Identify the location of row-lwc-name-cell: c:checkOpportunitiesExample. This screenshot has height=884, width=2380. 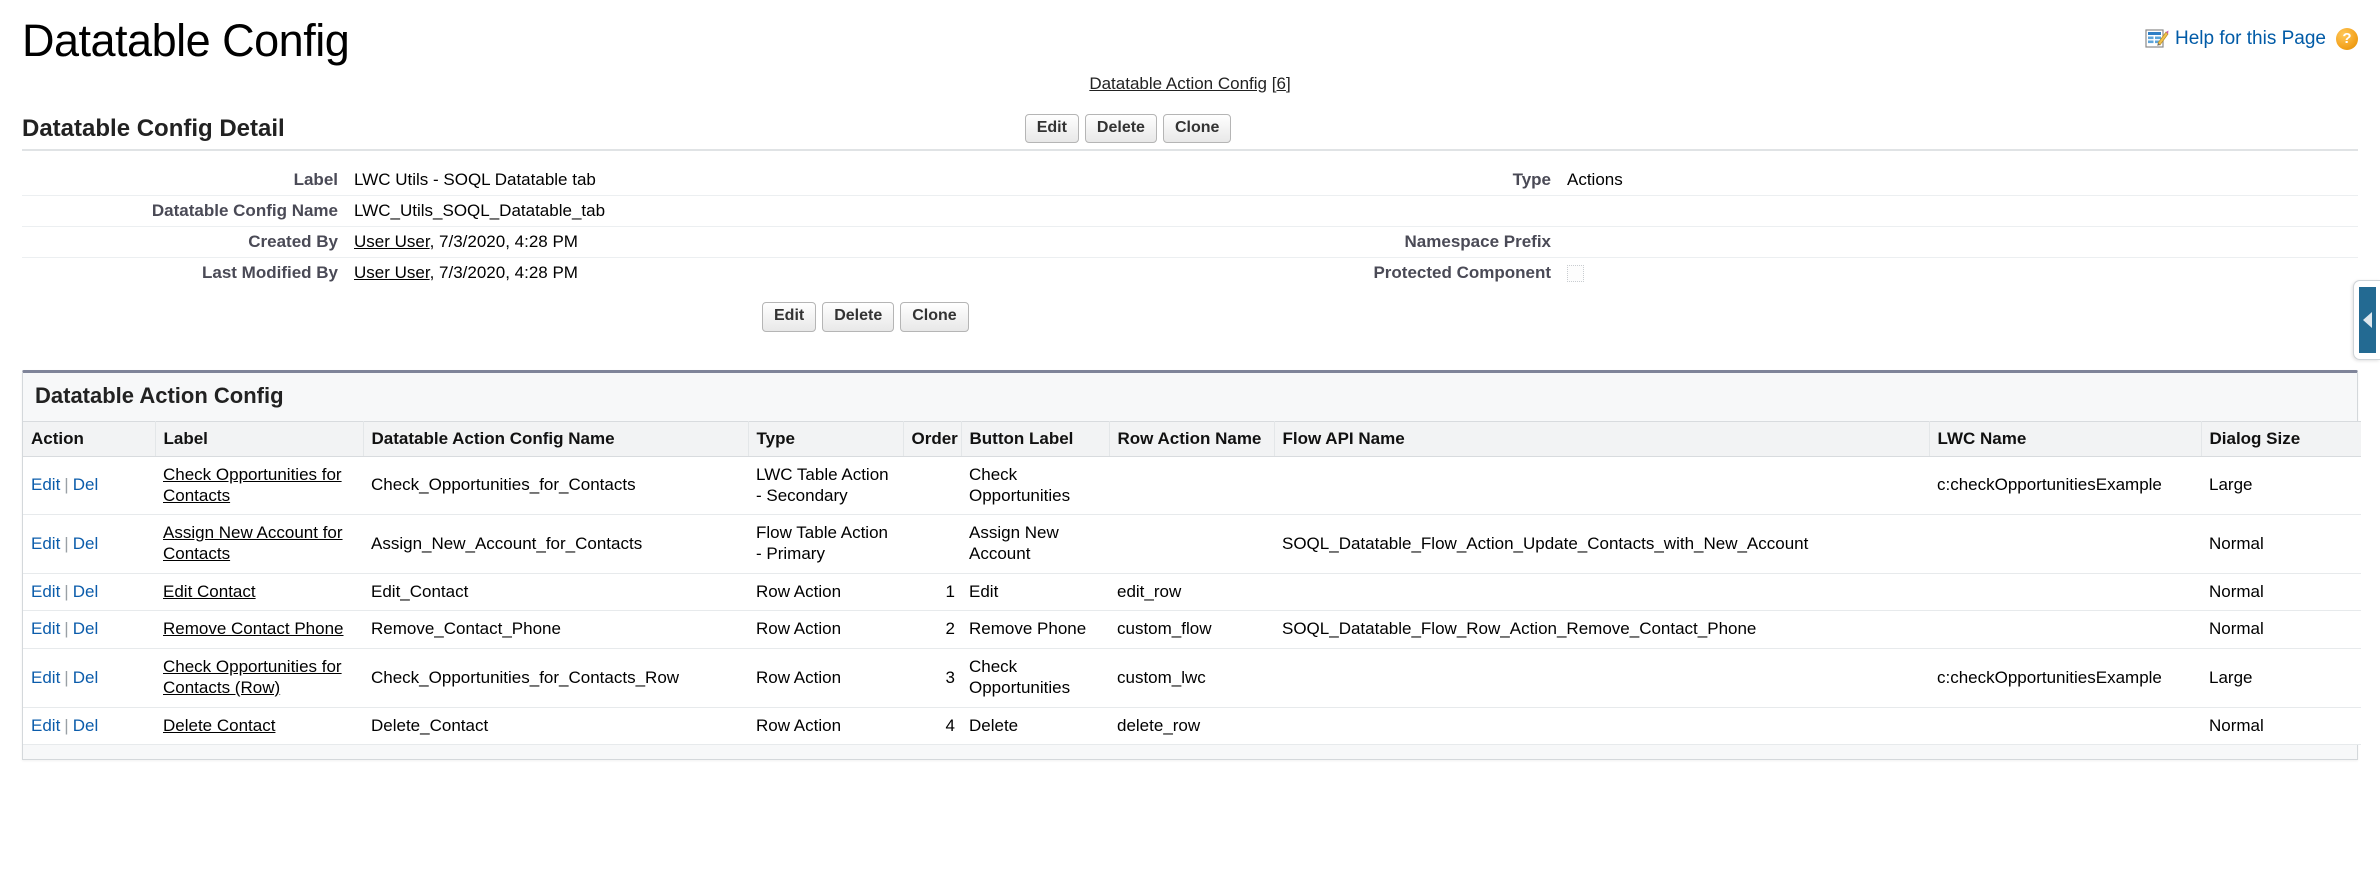
(2065, 678).